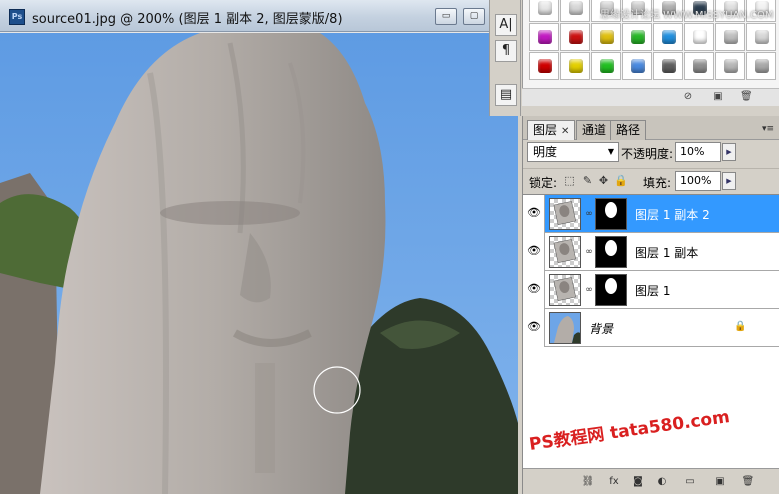  Describe the element at coordinates (545, 152) in the screenshot. I see `blend-mode-value: 明度` at that location.